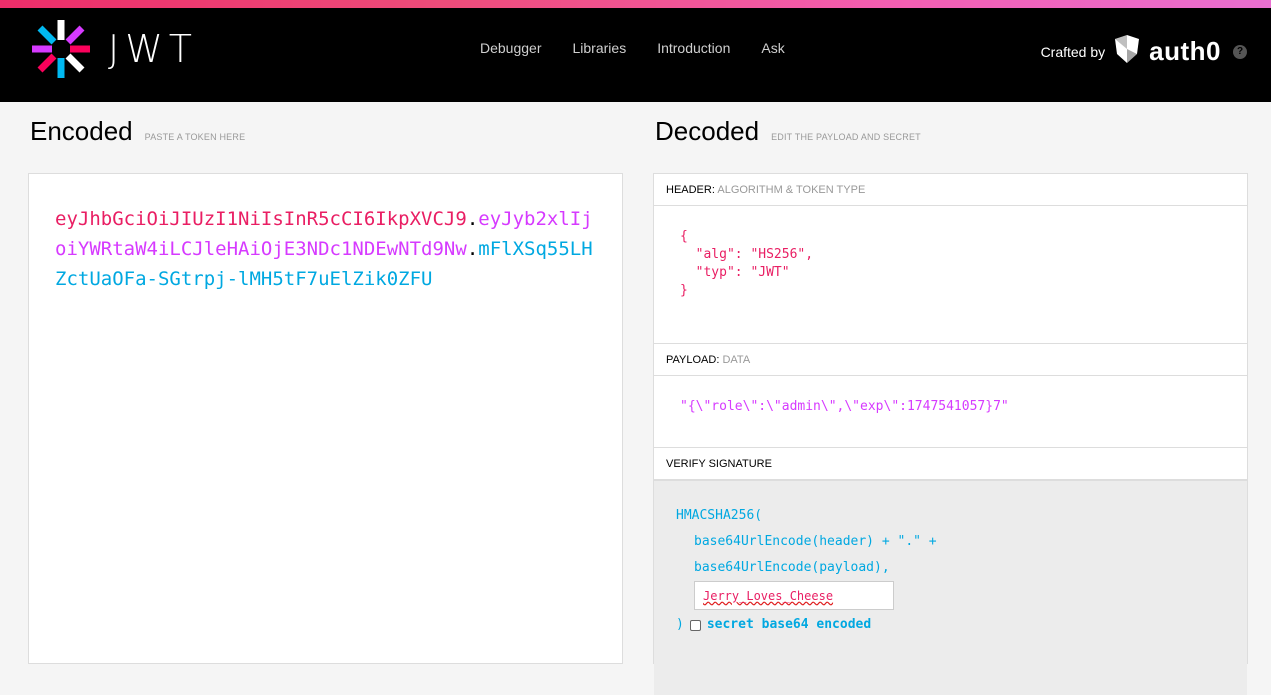  What do you see at coordinates (1127, 51) in the screenshot?
I see `auth0-shield-icon` at bounding box center [1127, 51].